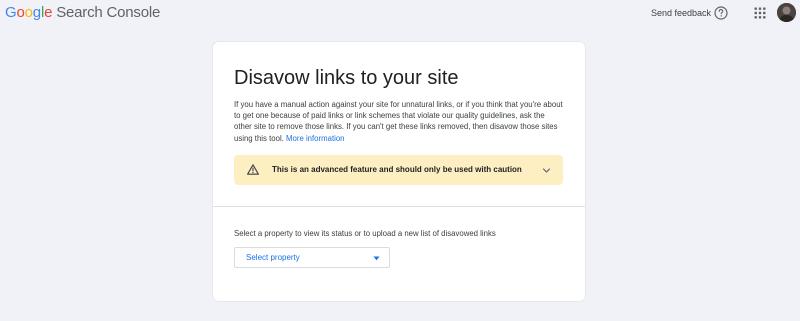 This screenshot has width=800, height=321. I want to click on help-circle-icon, so click(721, 13).